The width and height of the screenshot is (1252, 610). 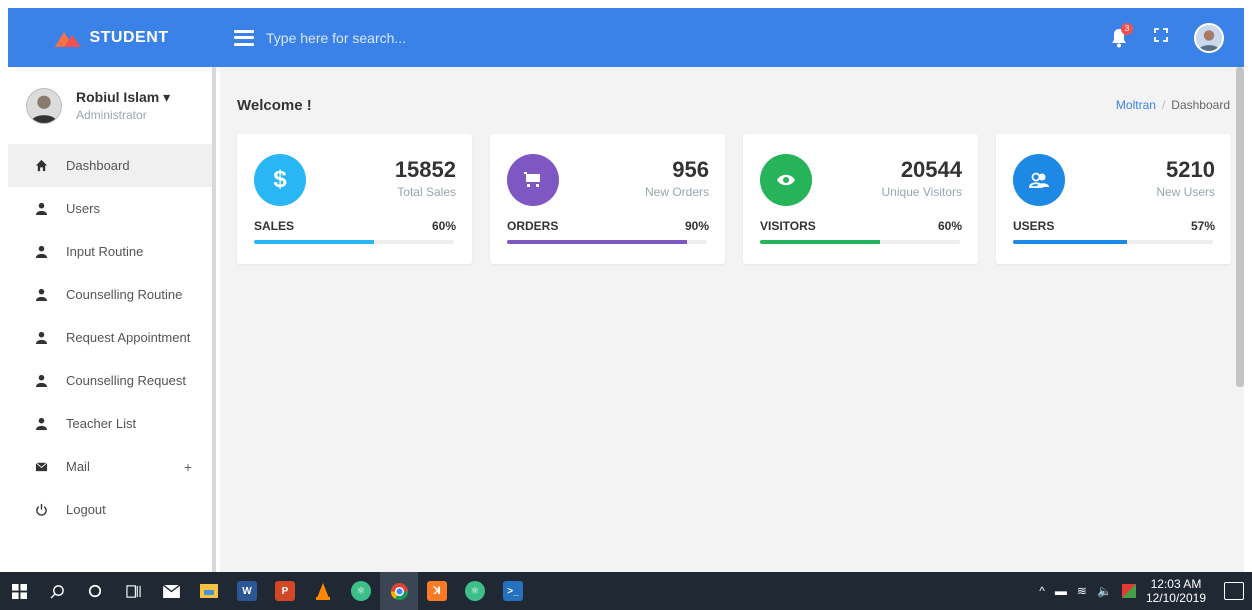 What do you see at coordinates (167, 97) in the screenshot?
I see `chevron-down-icon: ▾` at bounding box center [167, 97].